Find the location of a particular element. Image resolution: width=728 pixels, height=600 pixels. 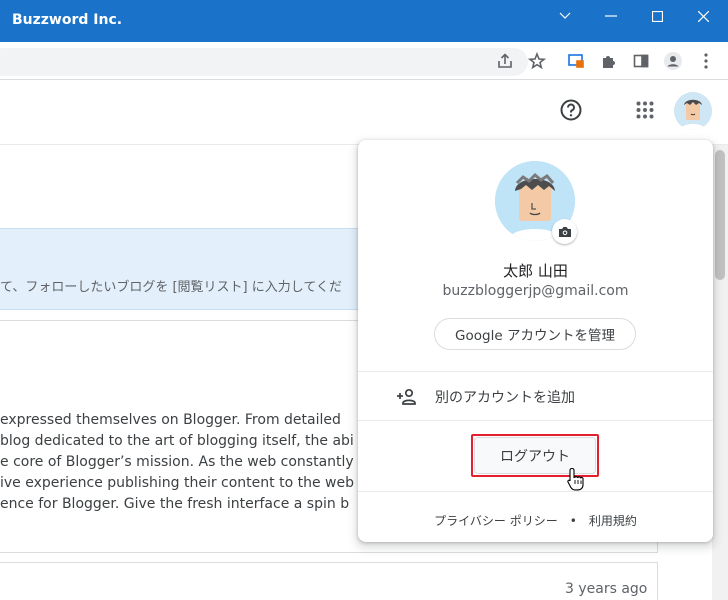

manage-account-button: Google アカウントを管理 is located at coordinates (535, 334).